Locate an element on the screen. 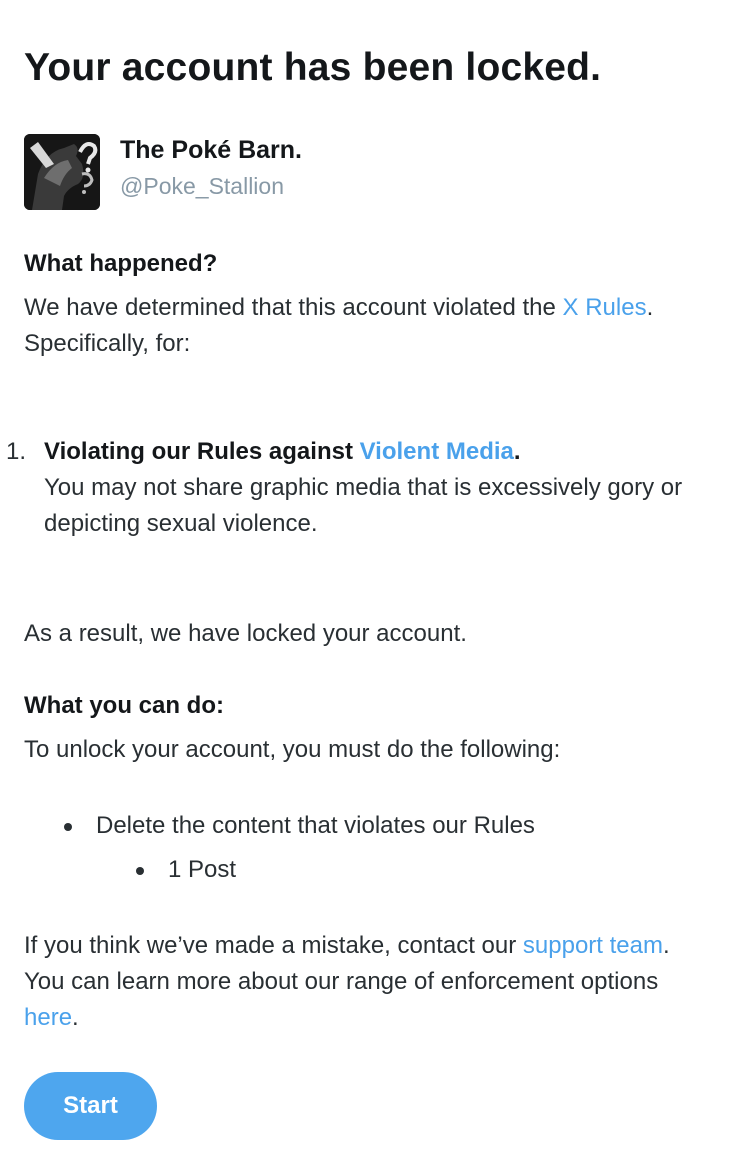 This screenshot has width=750, height=1162. avatar is located at coordinates (62, 172).